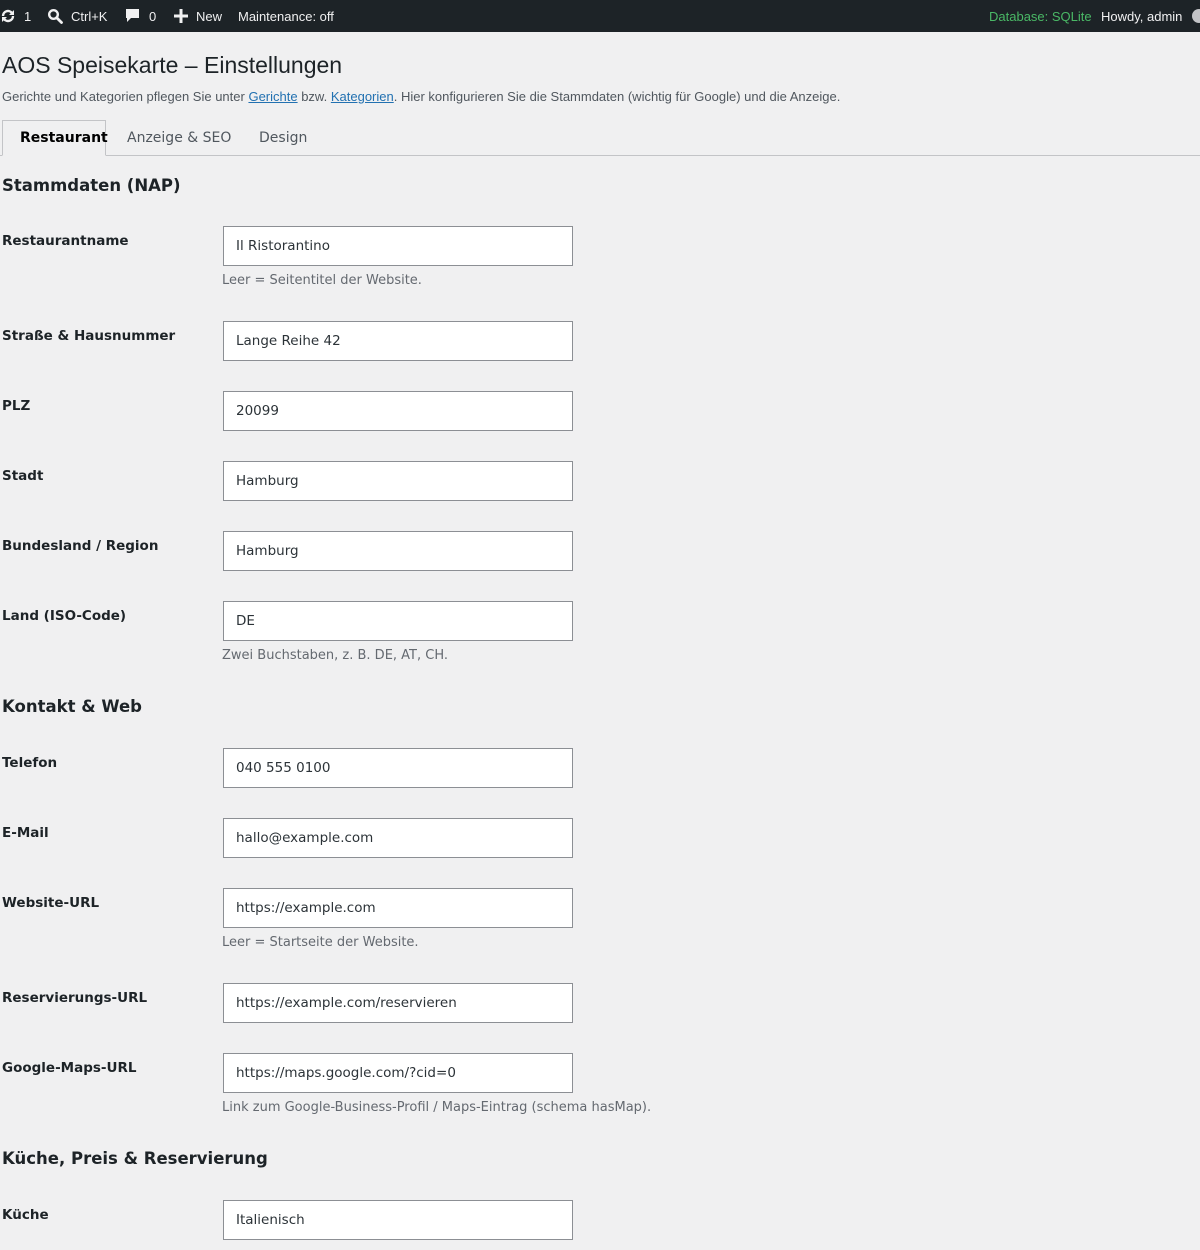 The width and height of the screenshot is (1200, 1250). Describe the element at coordinates (398, 621) in the screenshot. I see `country-input` at that location.